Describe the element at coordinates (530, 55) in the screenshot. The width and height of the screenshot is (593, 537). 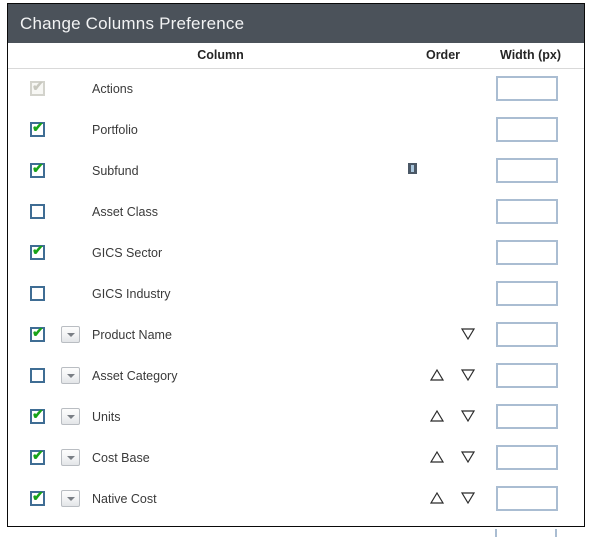
I see `column-header-width: Width (px)` at that location.